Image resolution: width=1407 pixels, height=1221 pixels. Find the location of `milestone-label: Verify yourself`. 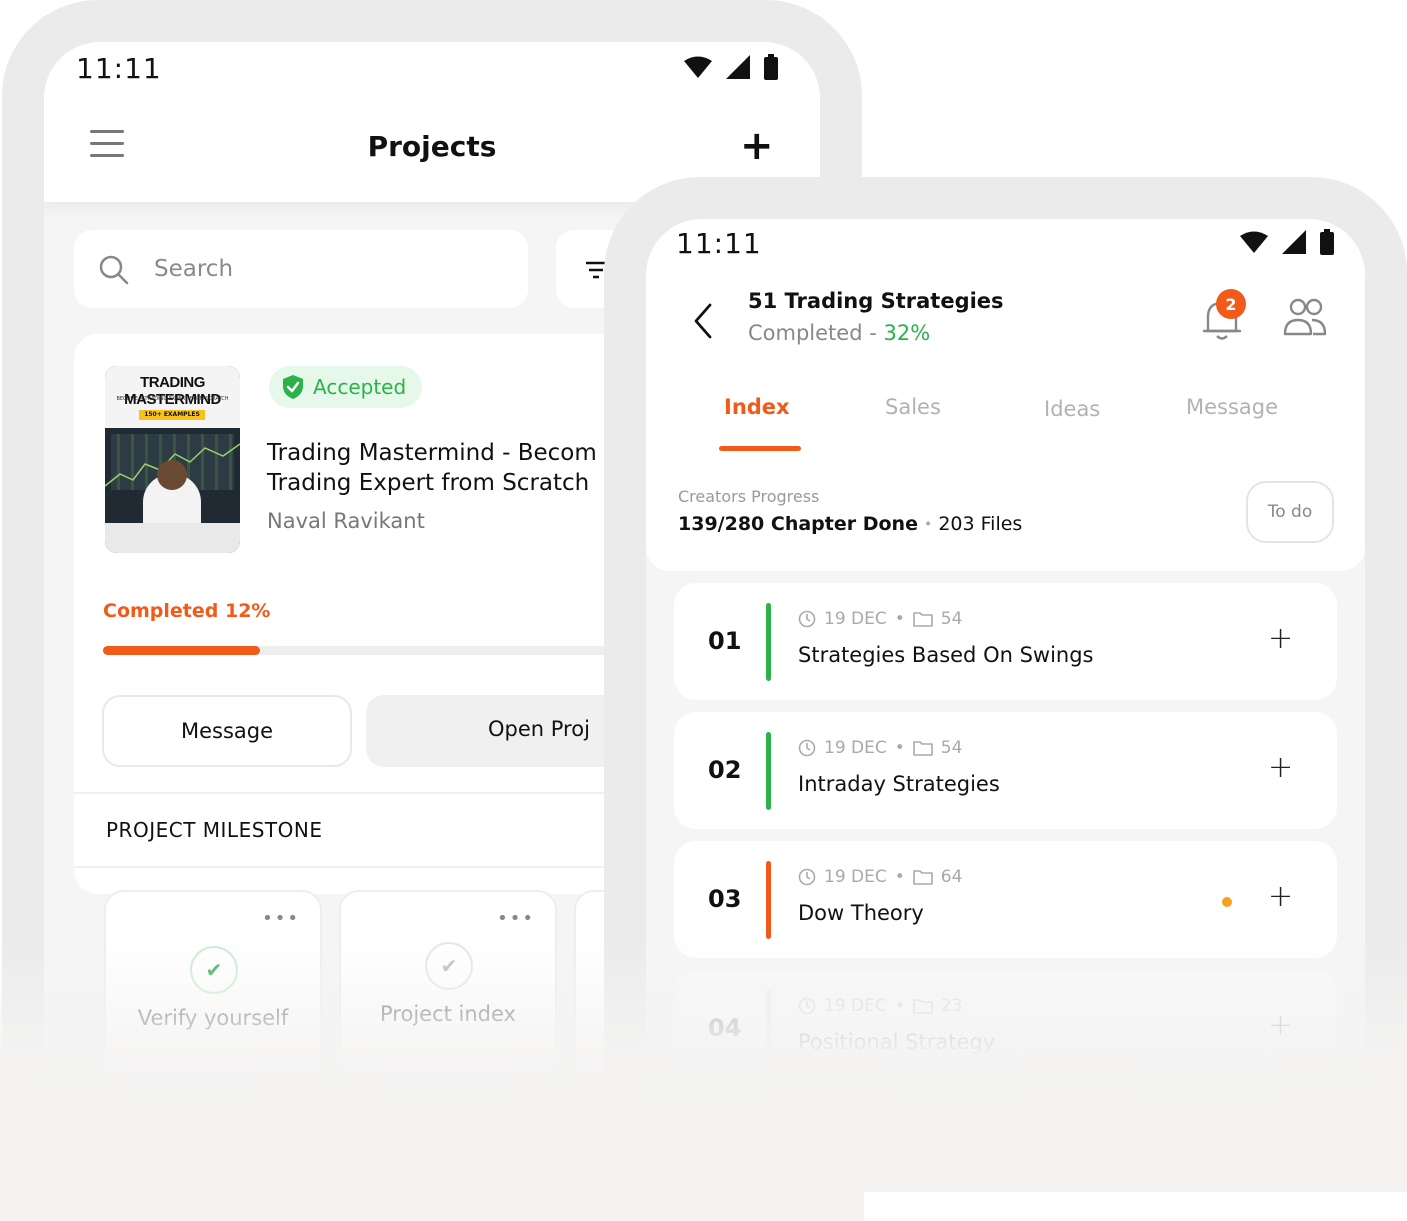

milestone-label: Verify yourself is located at coordinates (213, 1018).